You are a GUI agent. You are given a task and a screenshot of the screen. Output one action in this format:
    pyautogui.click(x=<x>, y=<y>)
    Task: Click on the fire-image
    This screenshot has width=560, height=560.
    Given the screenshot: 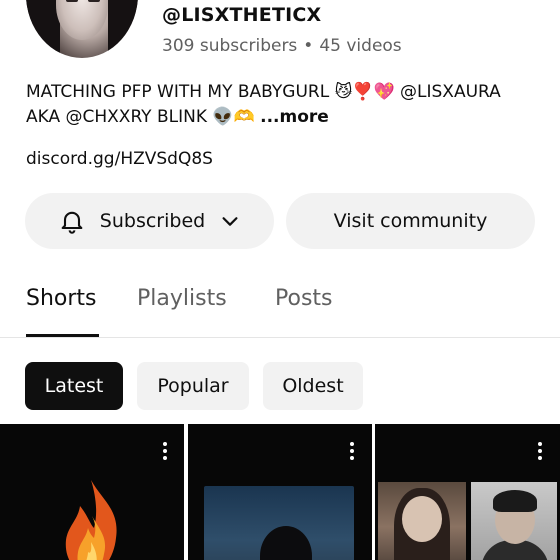 What is the action you would take?
    pyautogui.click(x=91, y=520)
    